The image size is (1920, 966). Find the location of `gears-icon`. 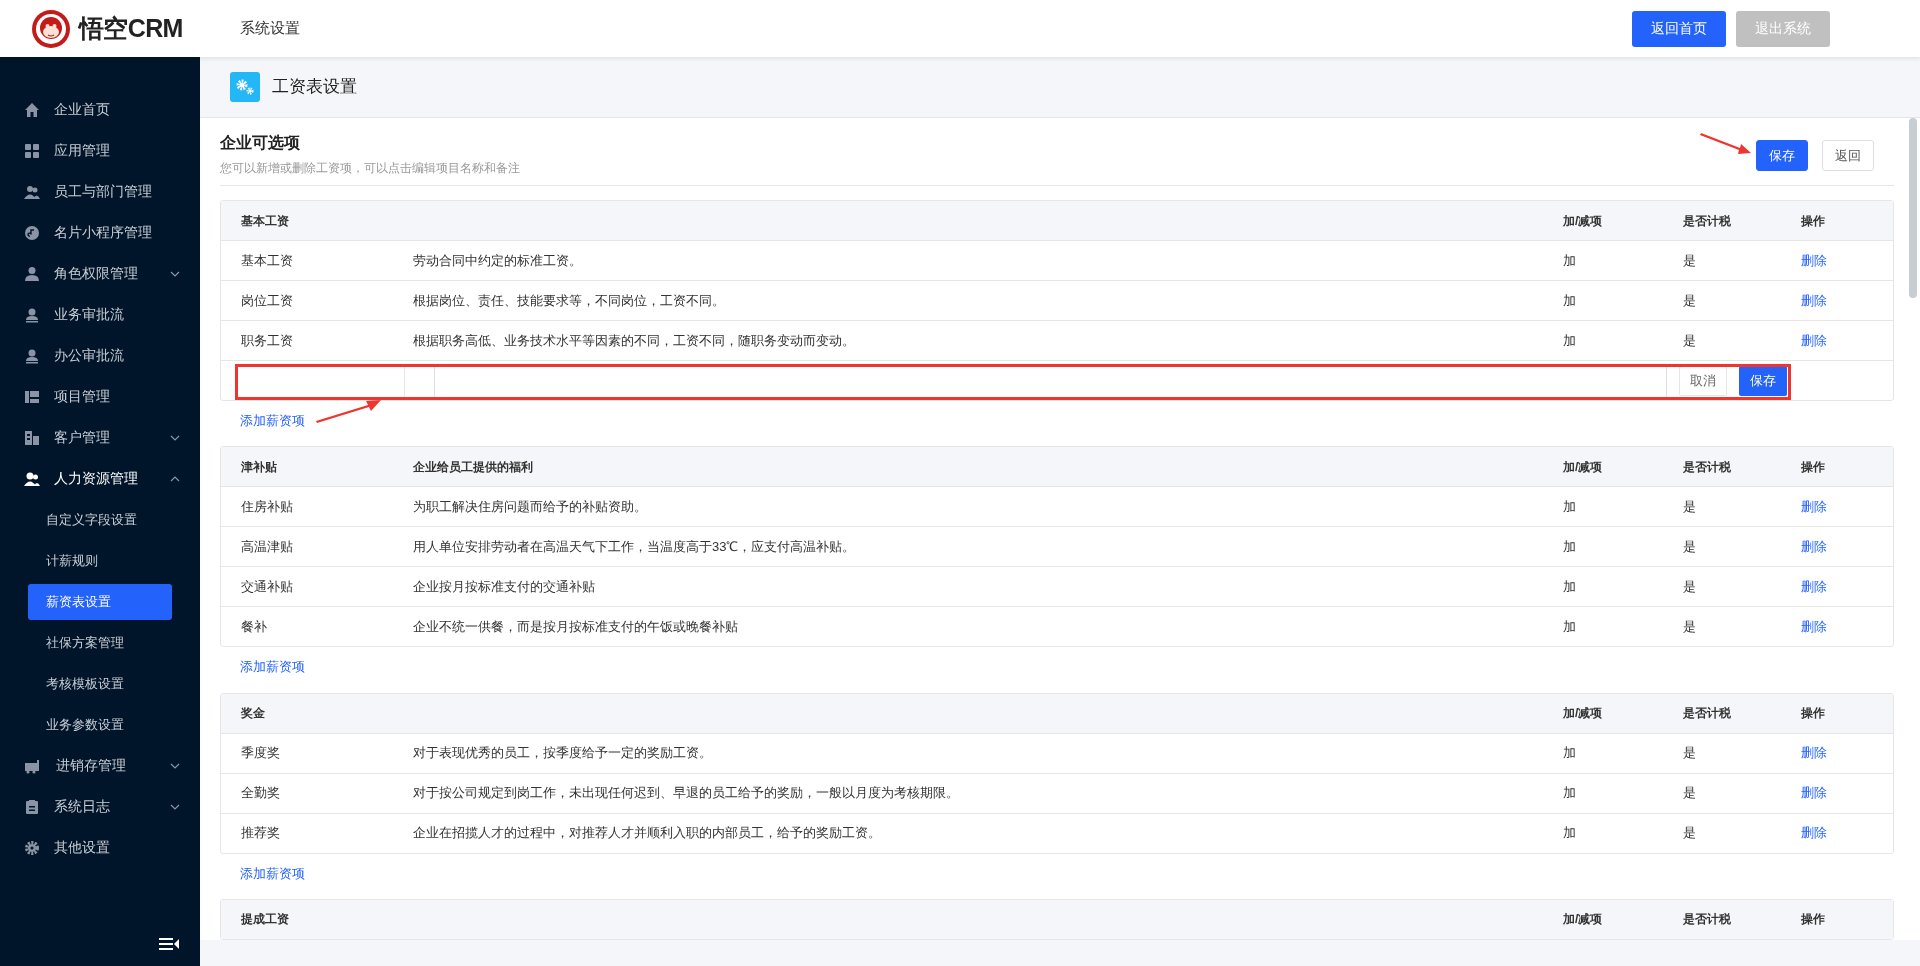

gears-icon is located at coordinates (245, 87).